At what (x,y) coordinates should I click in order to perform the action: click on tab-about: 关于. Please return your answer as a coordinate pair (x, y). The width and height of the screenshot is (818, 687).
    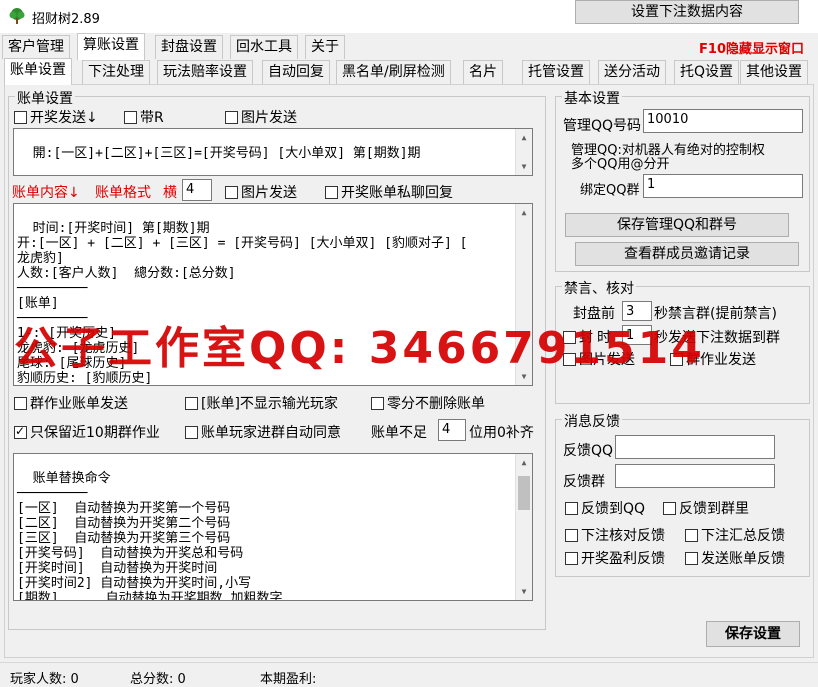
    Looking at the image, I should click on (325, 47).